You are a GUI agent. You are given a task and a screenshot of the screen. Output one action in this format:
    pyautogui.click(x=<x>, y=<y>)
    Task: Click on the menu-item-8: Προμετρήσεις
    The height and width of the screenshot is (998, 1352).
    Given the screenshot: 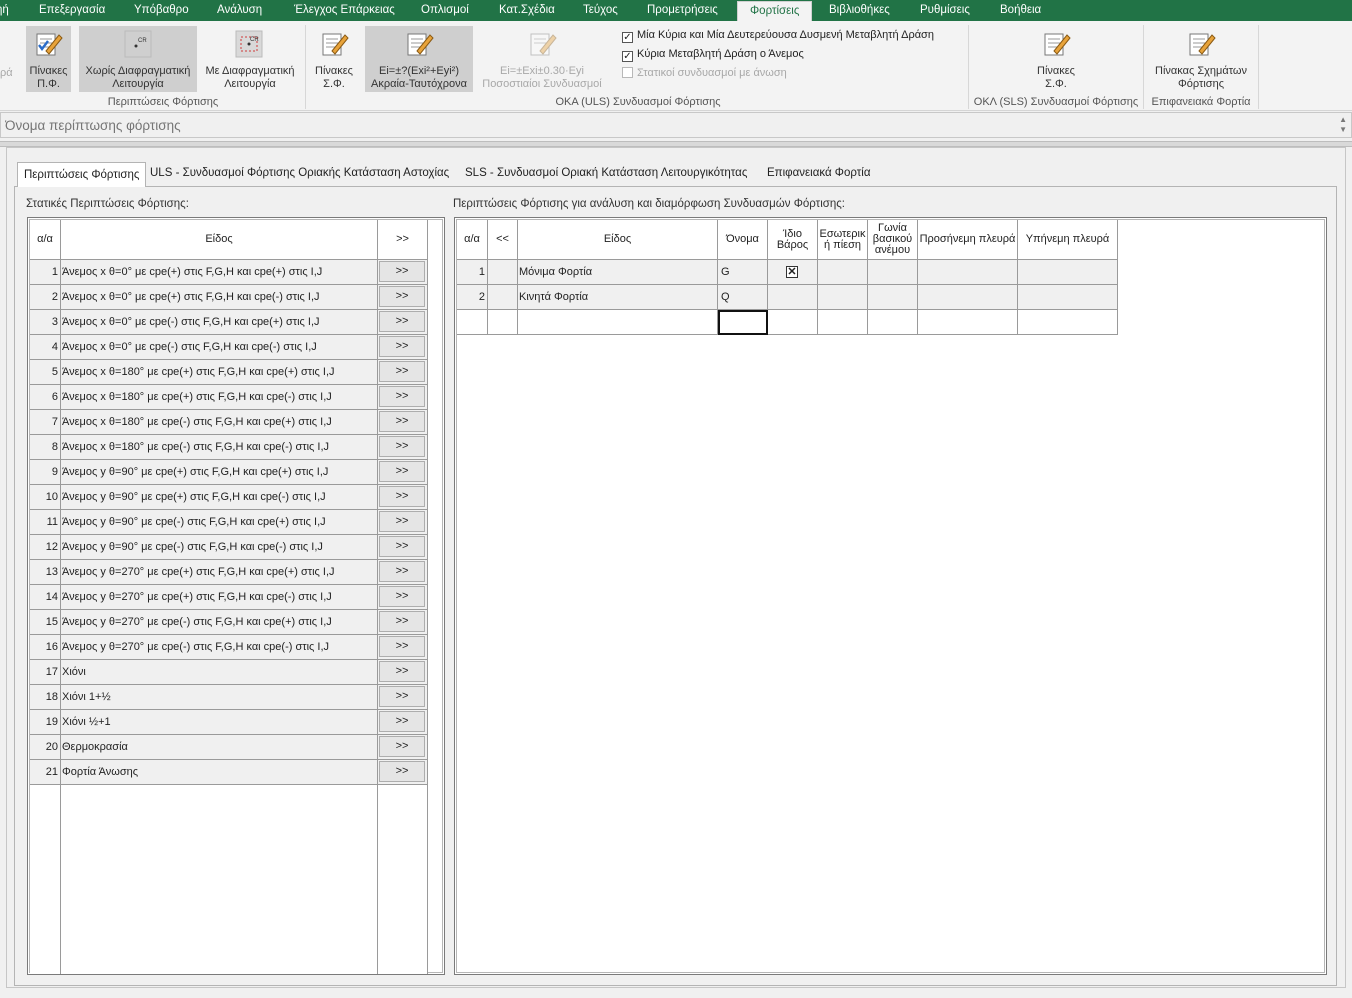 What is the action you would take?
    pyautogui.click(x=682, y=10)
    